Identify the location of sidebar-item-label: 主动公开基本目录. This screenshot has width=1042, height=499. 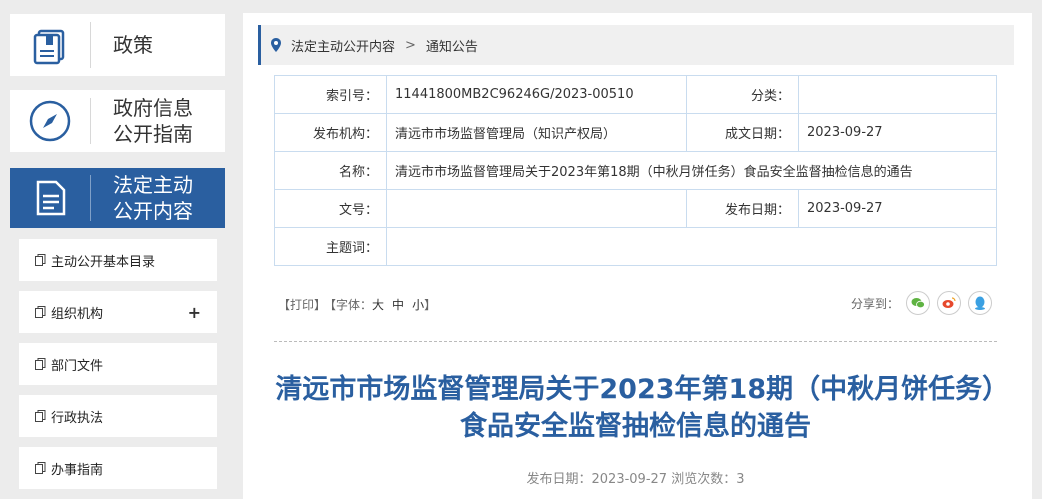
(103, 262).